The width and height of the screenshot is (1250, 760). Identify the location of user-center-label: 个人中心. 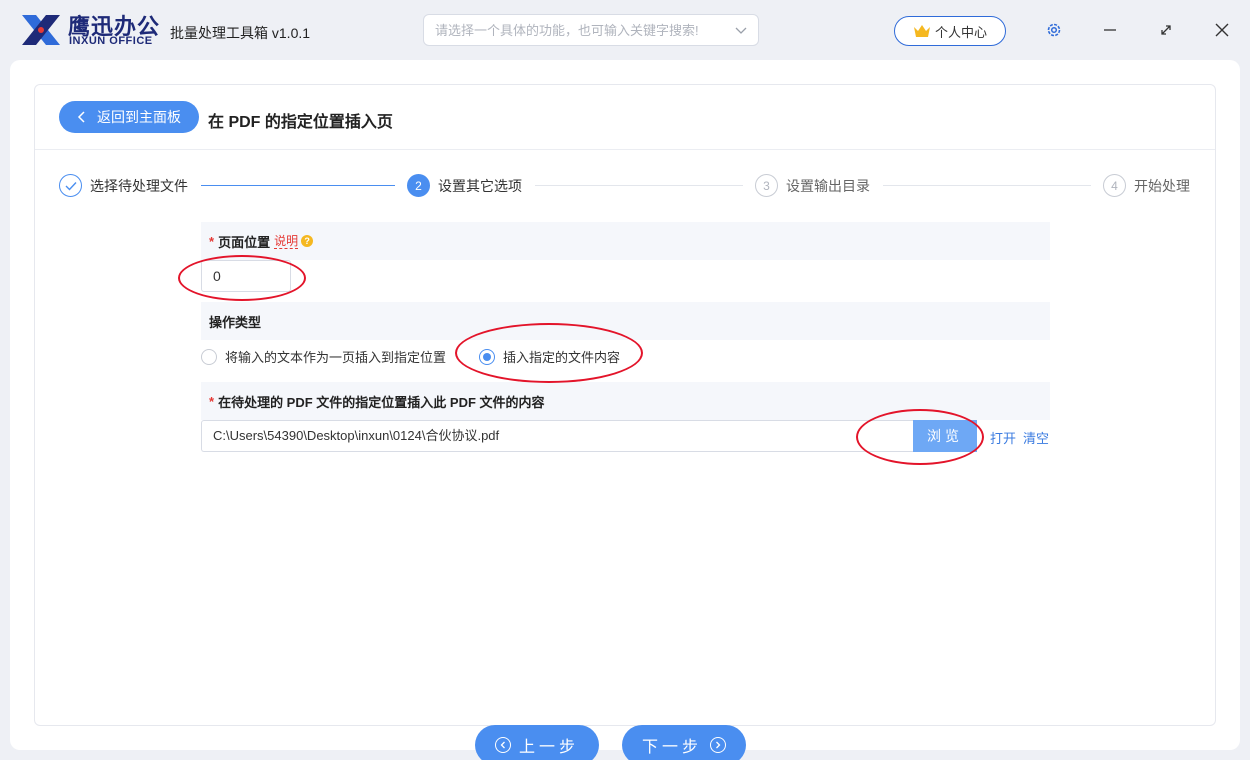
(960, 32).